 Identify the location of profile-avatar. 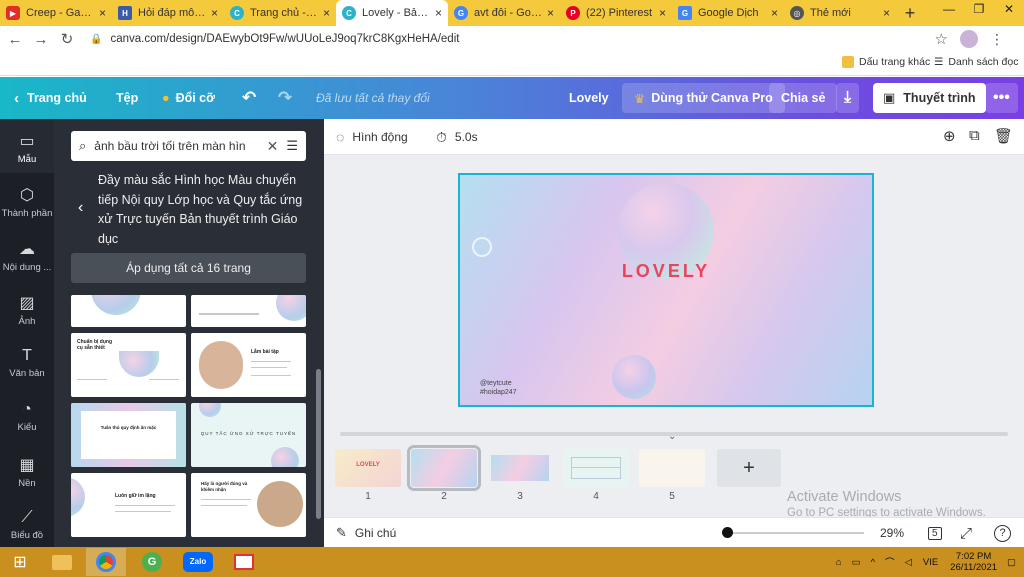
(969, 39).